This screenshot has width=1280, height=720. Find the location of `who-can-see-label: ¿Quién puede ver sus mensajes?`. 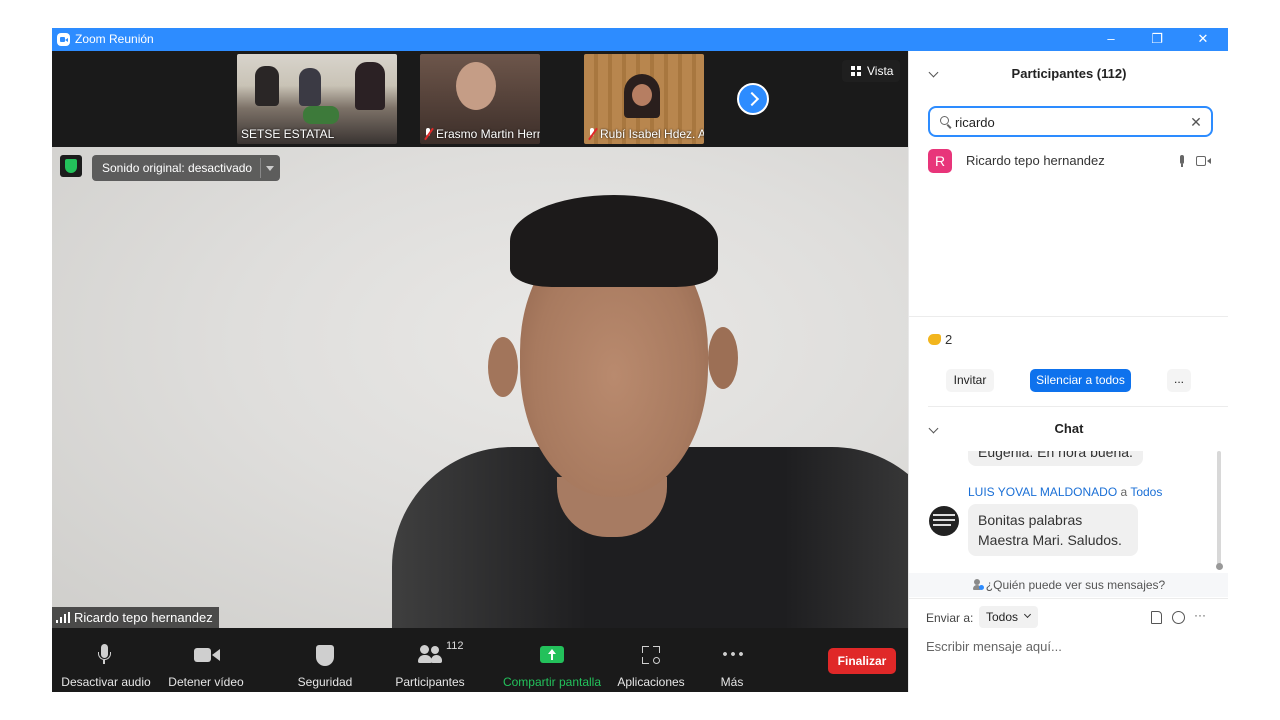

who-can-see-label: ¿Quién puede ver sus mensajes? is located at coordinates (1075, 585).